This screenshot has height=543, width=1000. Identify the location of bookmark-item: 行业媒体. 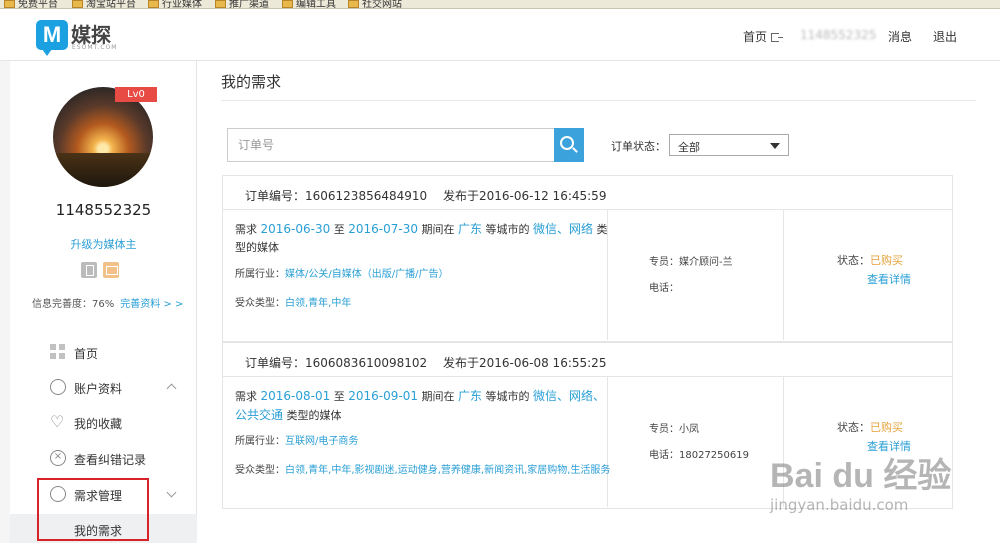
(175, 4).